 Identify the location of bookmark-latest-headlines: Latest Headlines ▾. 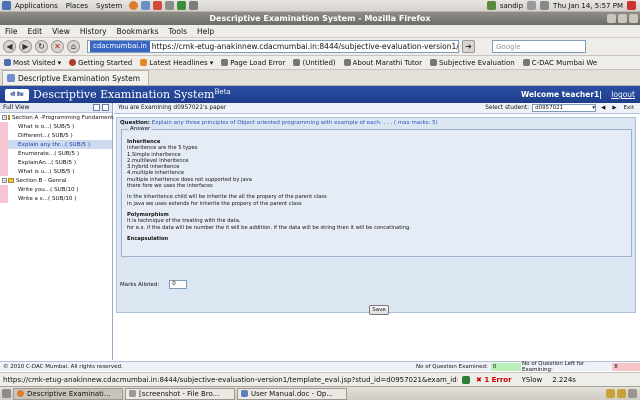
(176, 63).